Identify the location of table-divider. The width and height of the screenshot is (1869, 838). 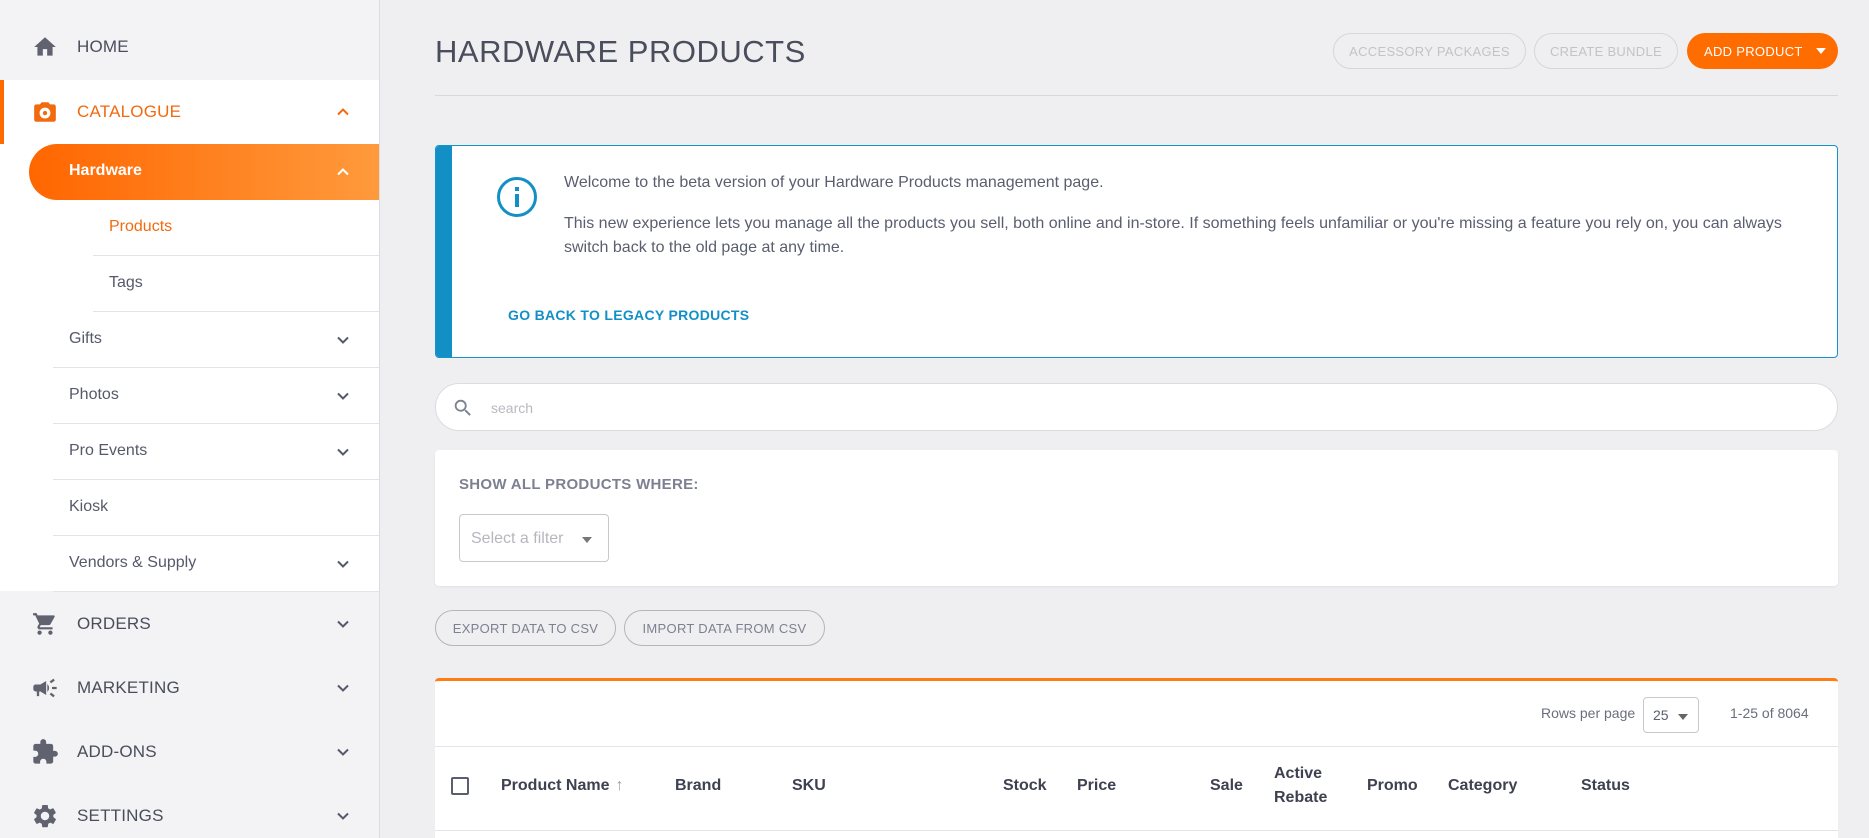
(1136, 746).